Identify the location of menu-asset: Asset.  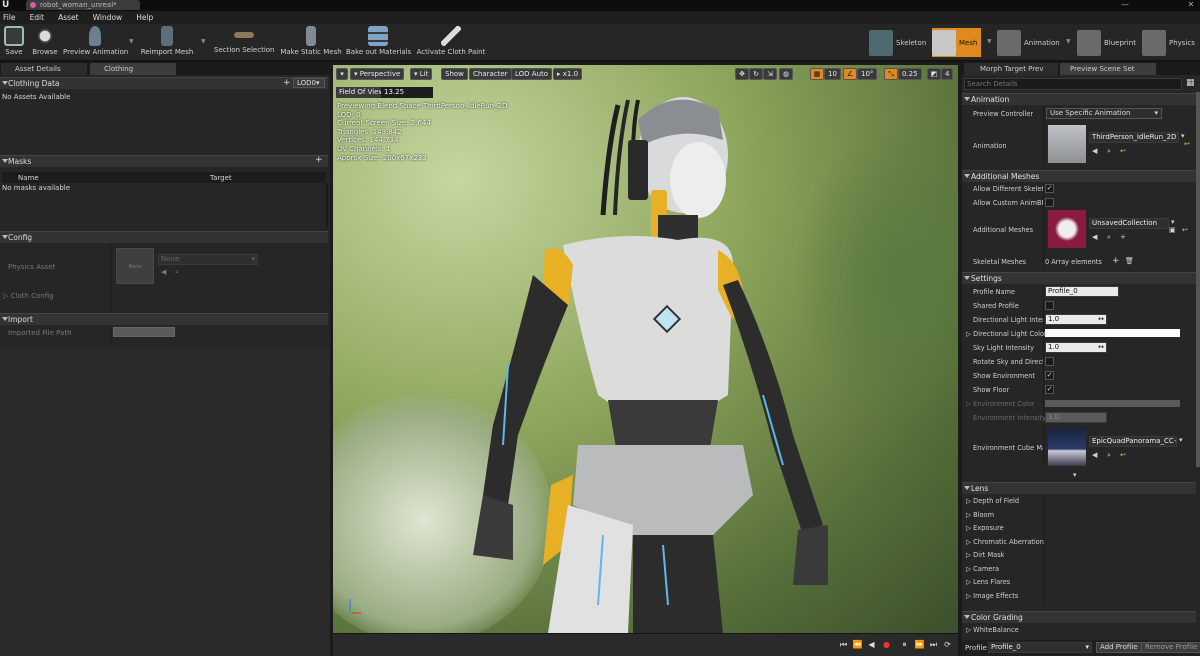
(68, 17).